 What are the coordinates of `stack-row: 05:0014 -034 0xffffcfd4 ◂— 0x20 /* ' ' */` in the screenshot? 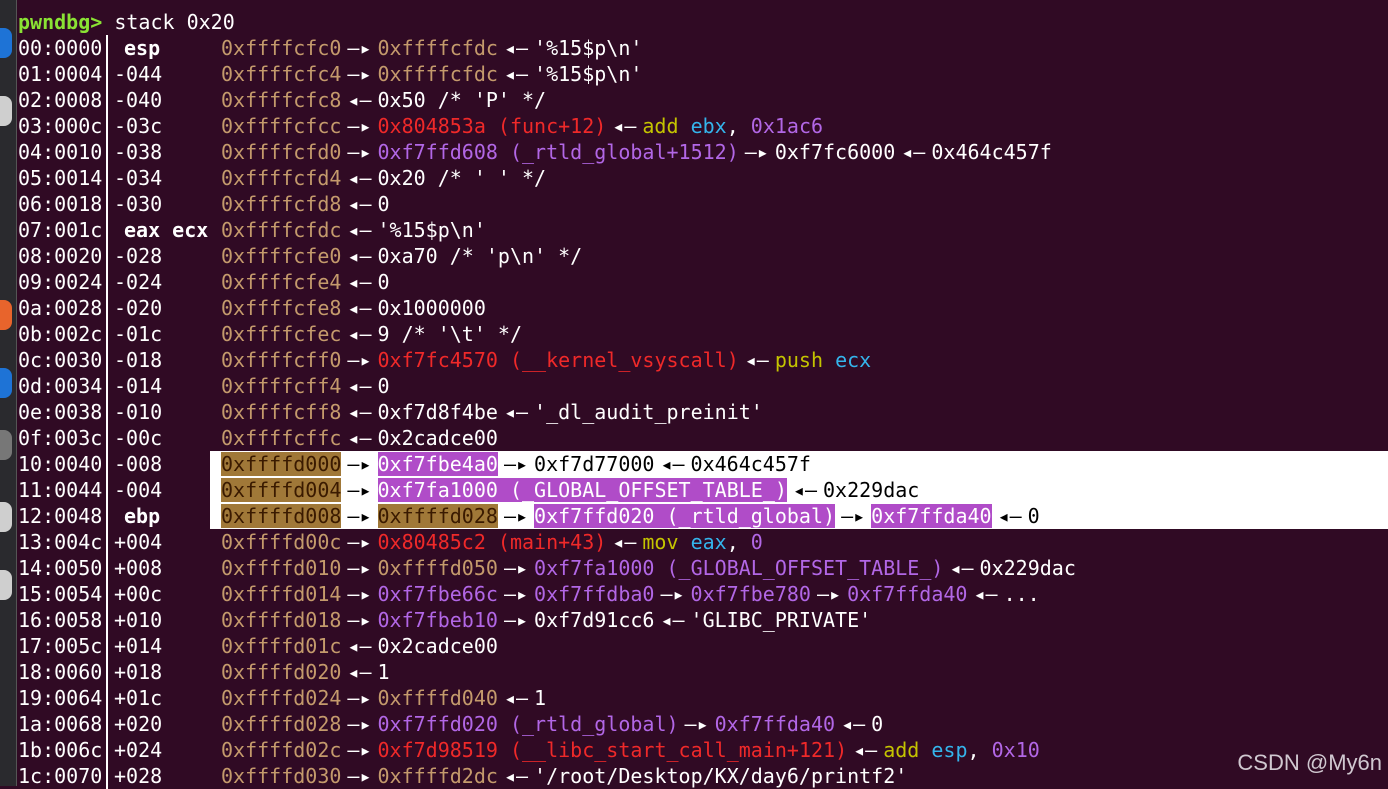 It's located at (703, 178).